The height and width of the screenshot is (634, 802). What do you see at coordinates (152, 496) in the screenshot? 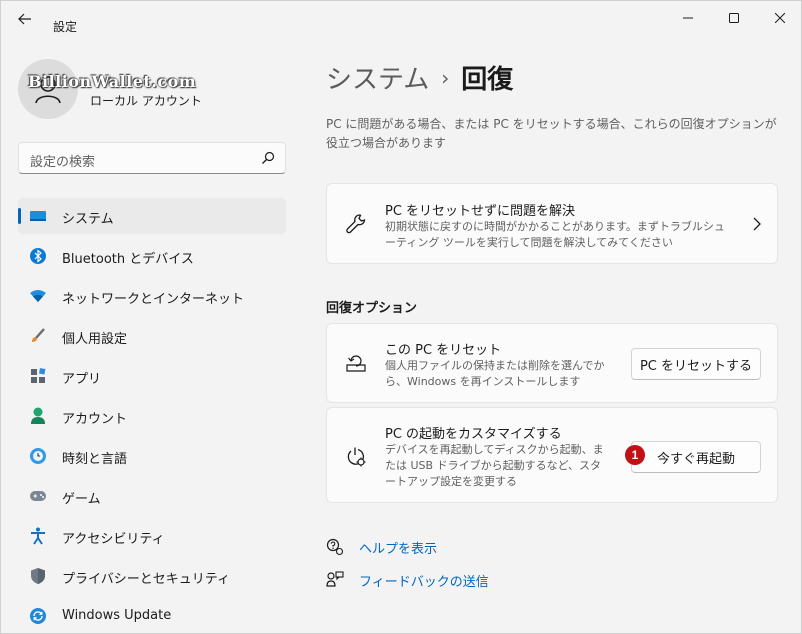
I see `sidebar-item-gaming: ゲーム` at bounding box center [152, 496].